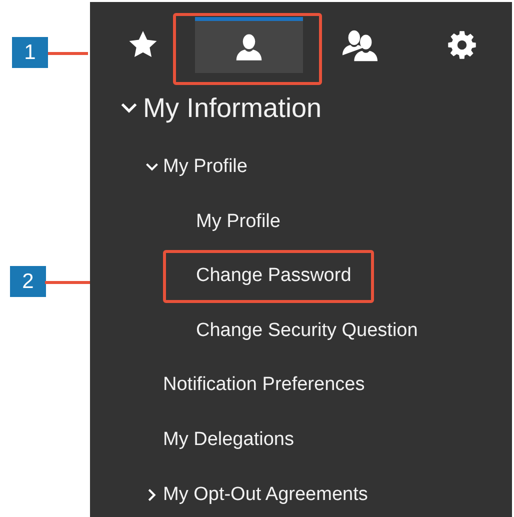  I want to click on callout-number: 2, so click(28, 281).